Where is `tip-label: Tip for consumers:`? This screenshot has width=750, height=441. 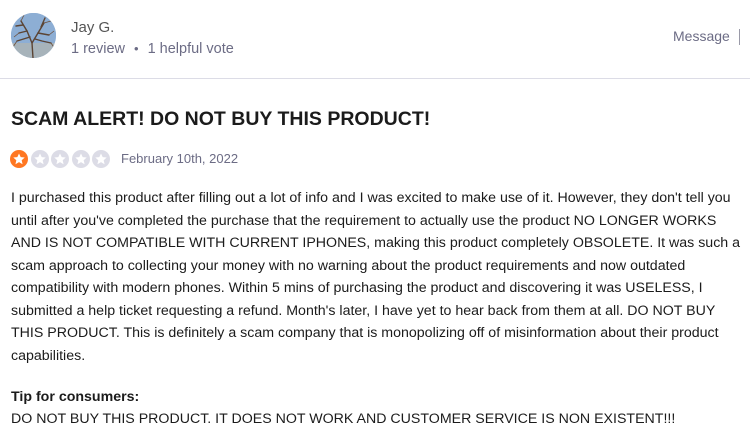
tip-label: Tip for consumers: is located at coordinates (75, 397).